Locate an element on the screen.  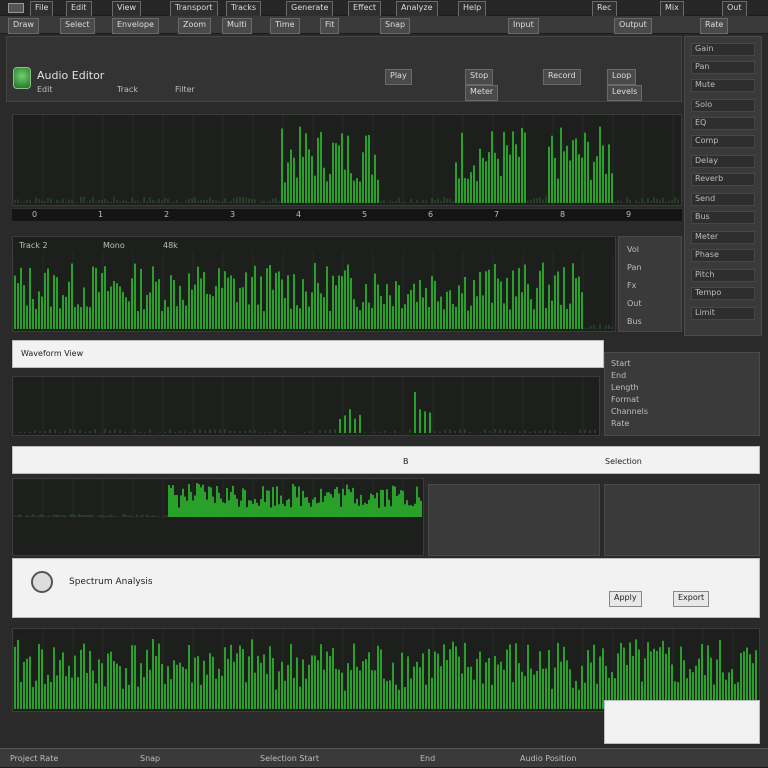
right-panel-item: Pitch is located at coordinates (723, 275).